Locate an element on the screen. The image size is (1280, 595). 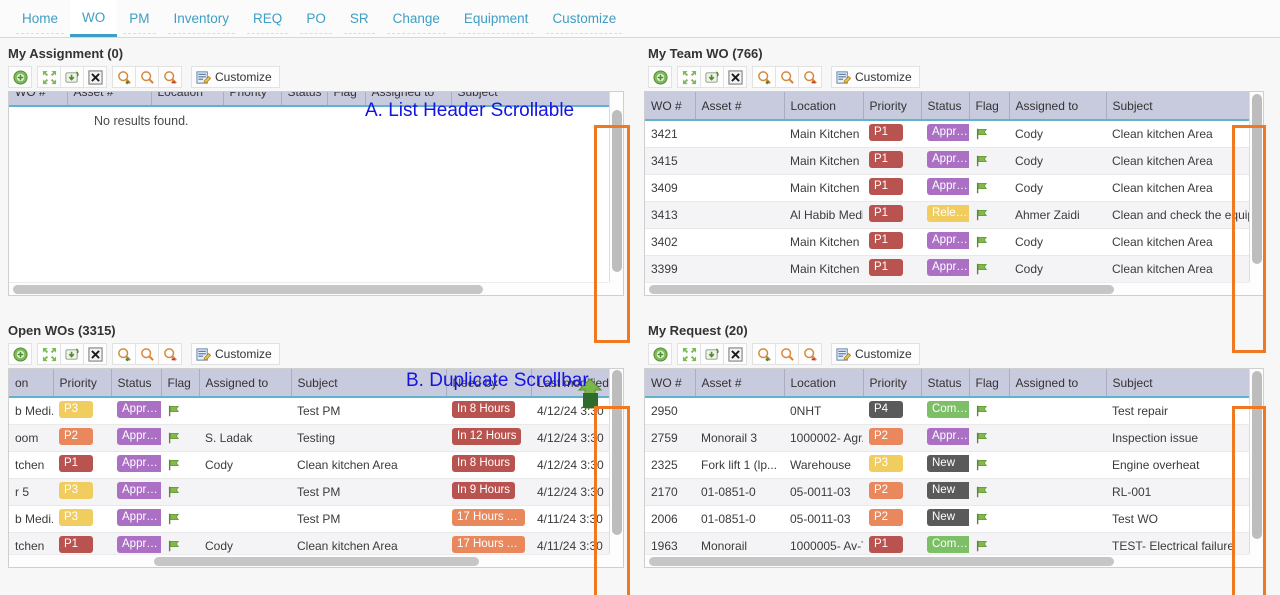
table-row: 2006 01-0851-0 05-0011-03 P2 New Test WO is located at coordinates (947, 519).